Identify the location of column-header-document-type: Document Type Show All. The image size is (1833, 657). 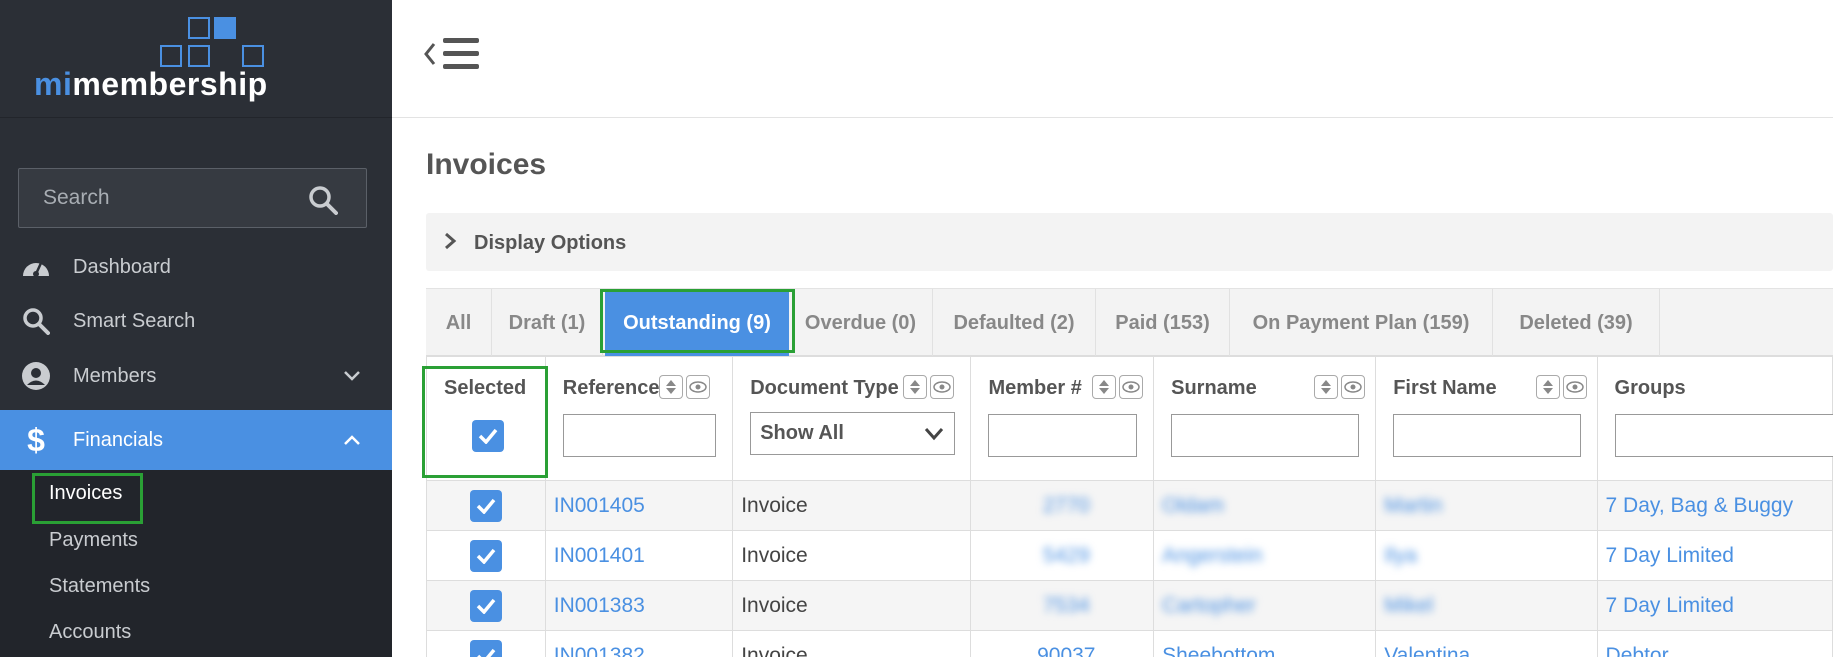
(852, 418).